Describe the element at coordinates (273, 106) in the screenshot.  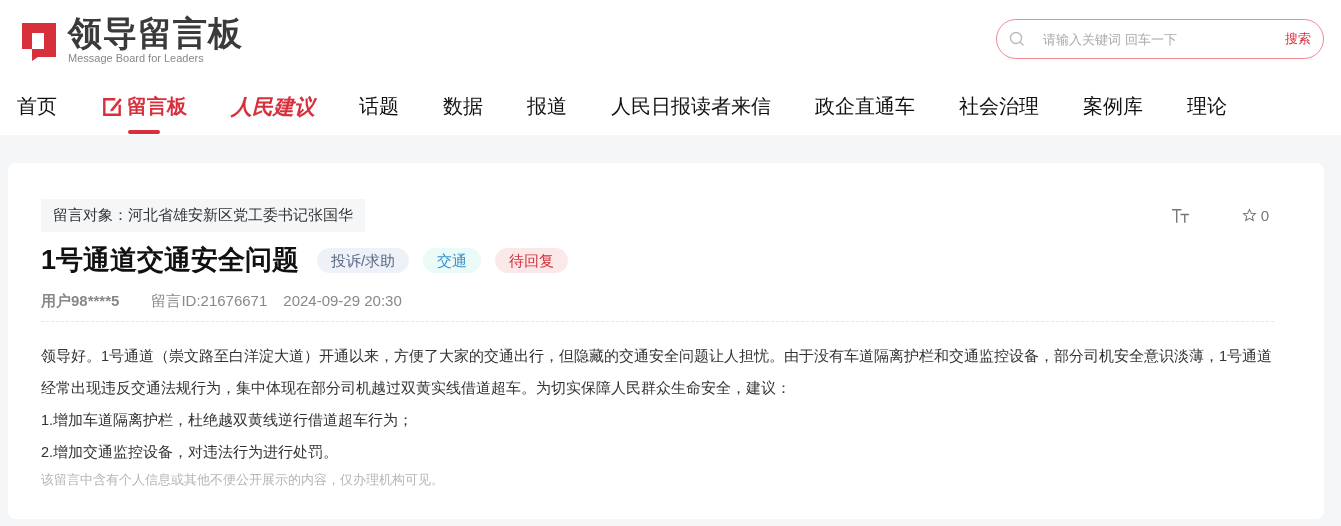
I see `nav-tab: 人民建议` at that location.